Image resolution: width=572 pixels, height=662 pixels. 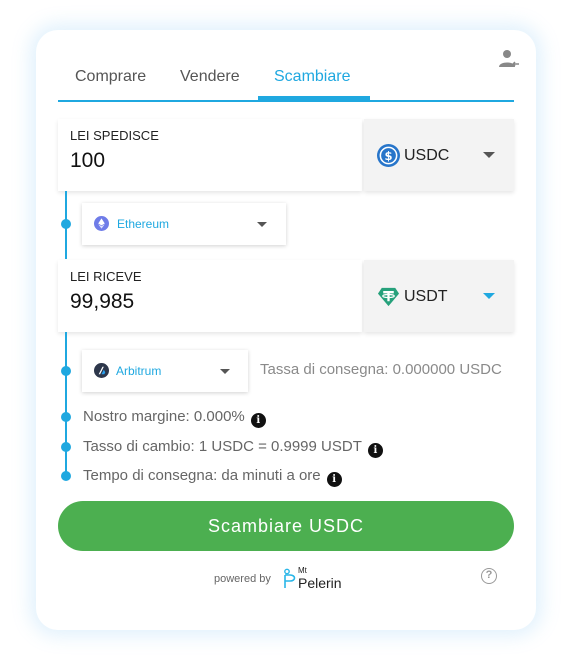 I want to click on send-network-name: Ethereum, so click(x=143, y=224).